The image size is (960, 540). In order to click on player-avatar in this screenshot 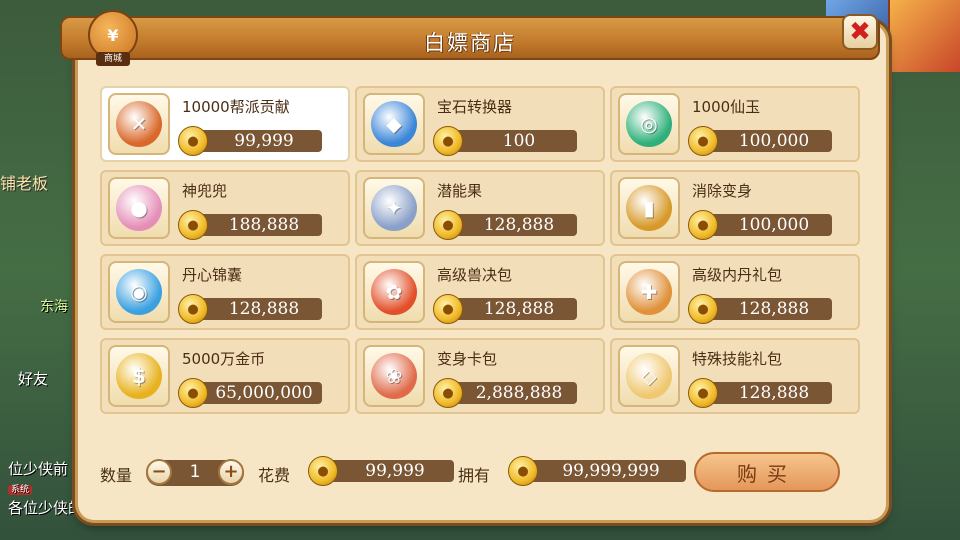, I will do `click(924, 36)`.